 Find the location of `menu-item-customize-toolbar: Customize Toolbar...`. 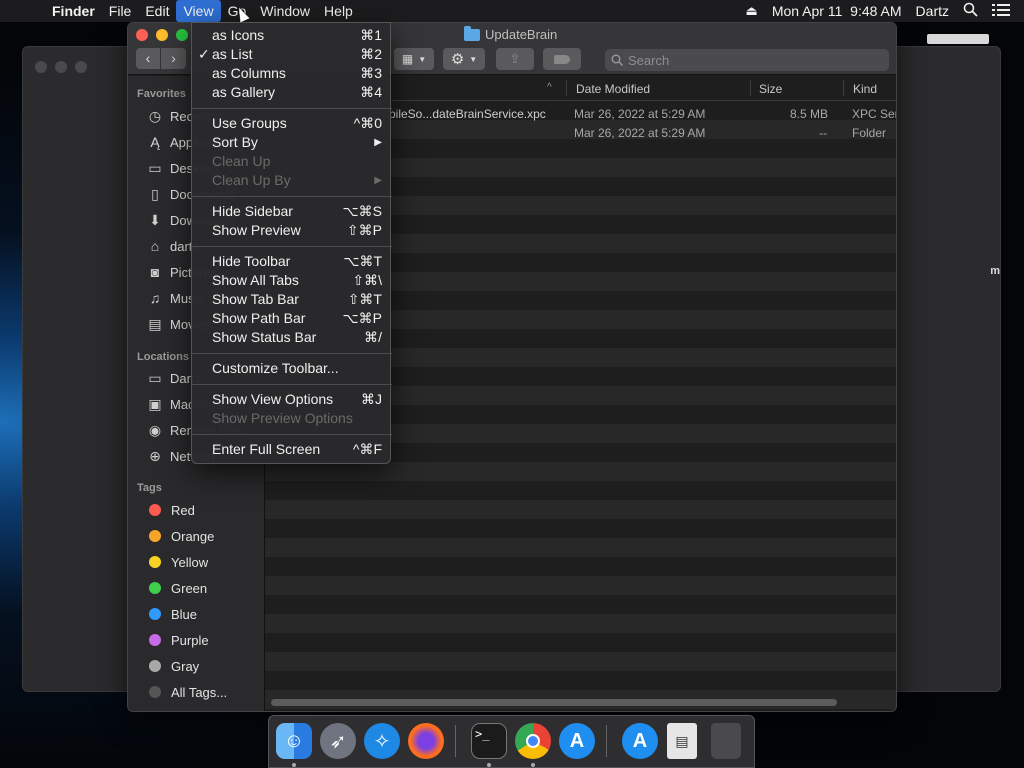

menu-item-customize-toolbar: Customize Toolbar... is located at coordinates (292, 368).